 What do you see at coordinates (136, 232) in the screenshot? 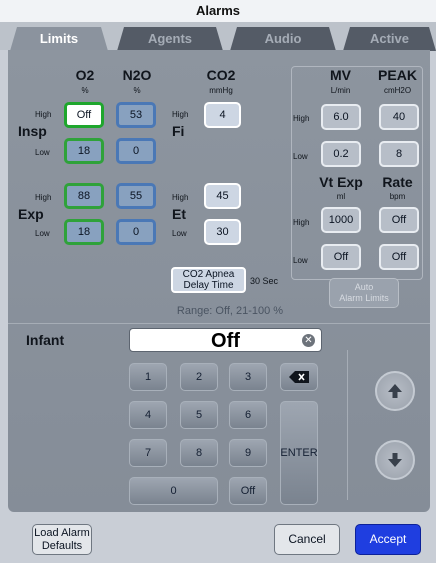
I see `n2o-exp-low-button: 0` at bounding box center [136, 232].